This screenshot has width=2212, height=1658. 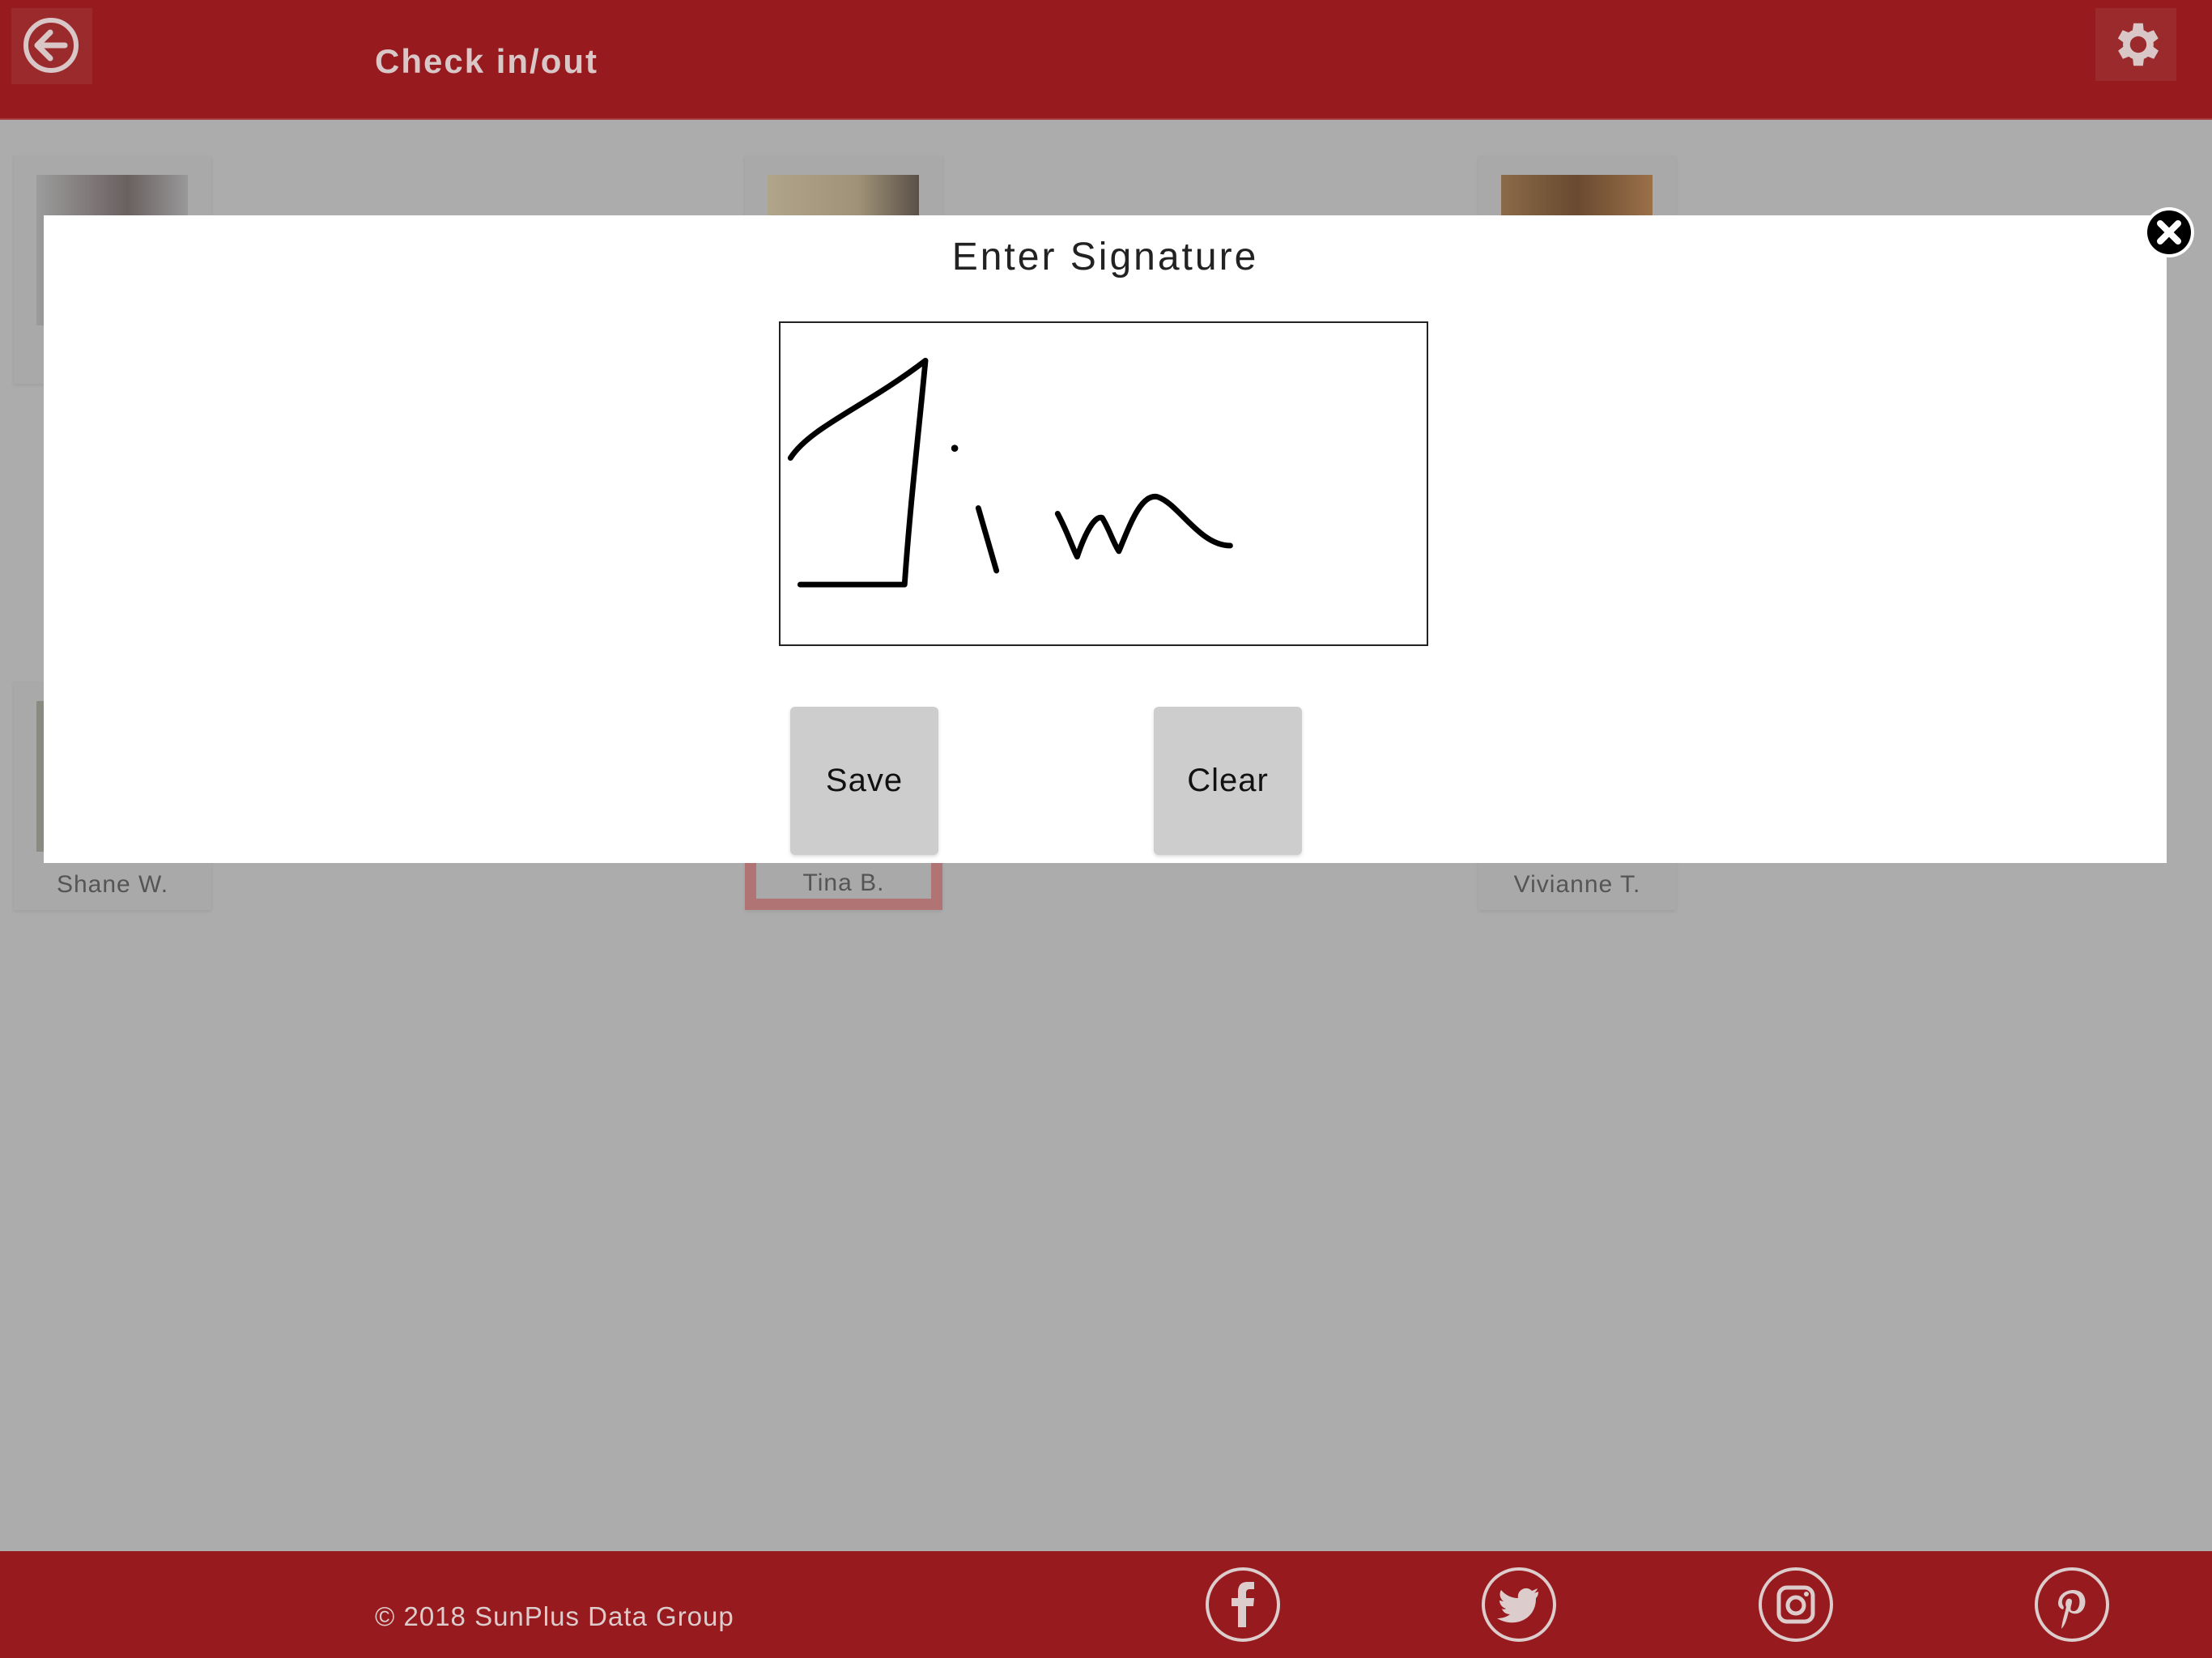 I want to click on twitter-icon, so click(x=1519, y=1604).